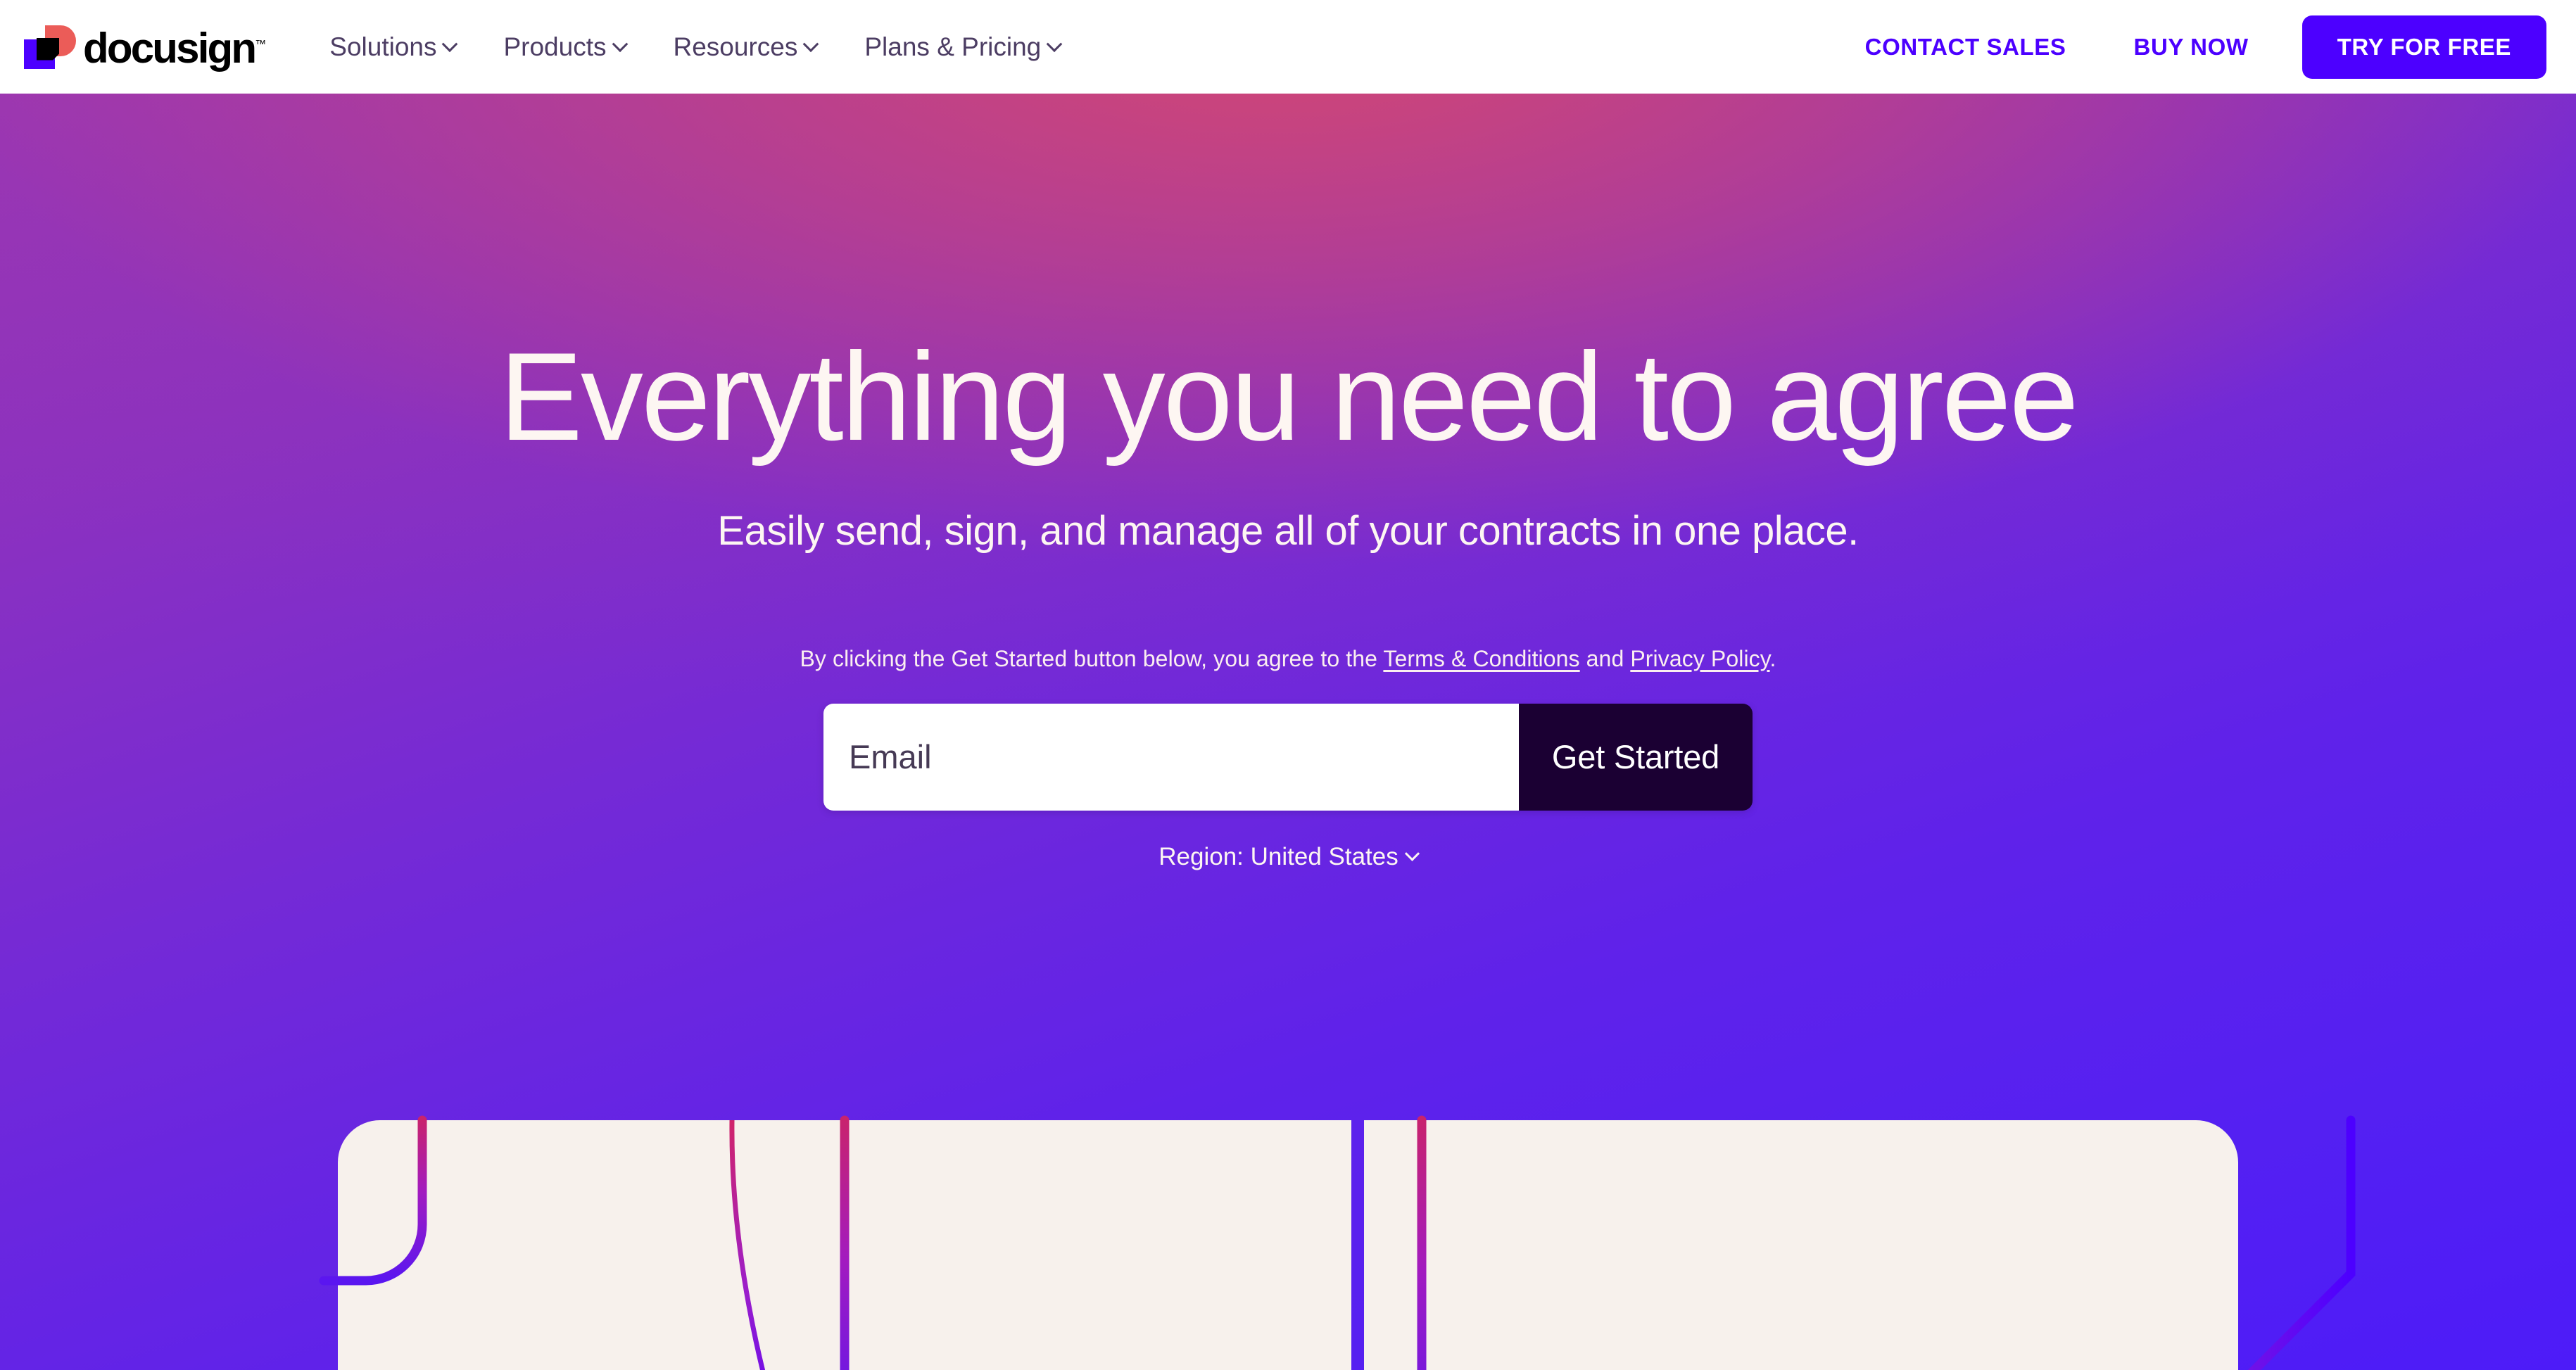  I want to click on nav-item-solutions: Solutions, so click(393, 47).